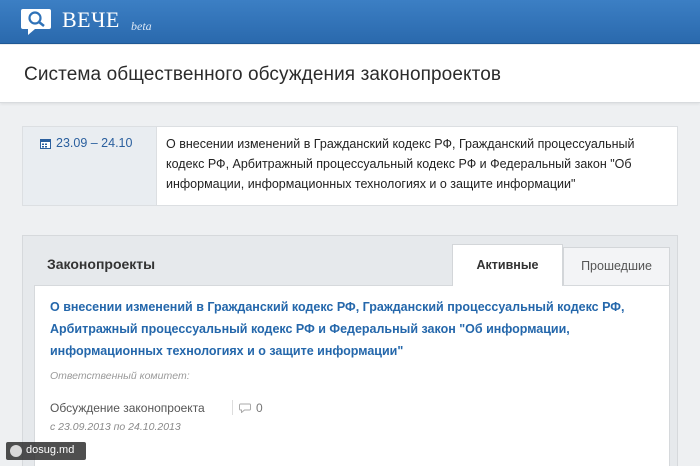  What do you see at coordinates (245, 408) in the screenshot?
I see `comment-icon` at bounding box center [245, 408].